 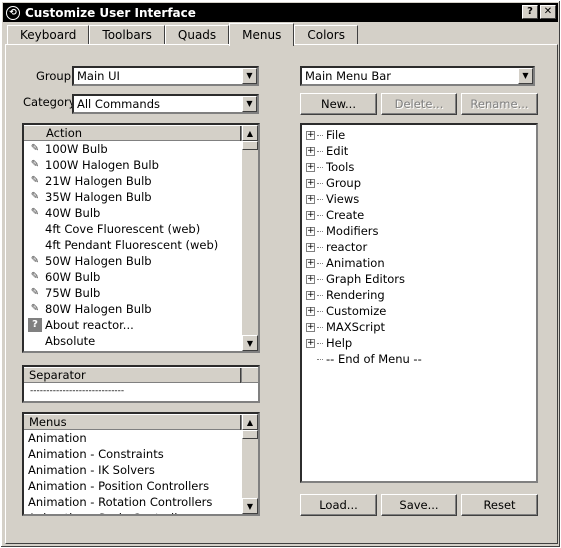 What do you see at coordinates (141, 245) in the screenshot?
I see `action-item: 4ft Pendant Fluorescent (web)` at bounding box center [141, 245].